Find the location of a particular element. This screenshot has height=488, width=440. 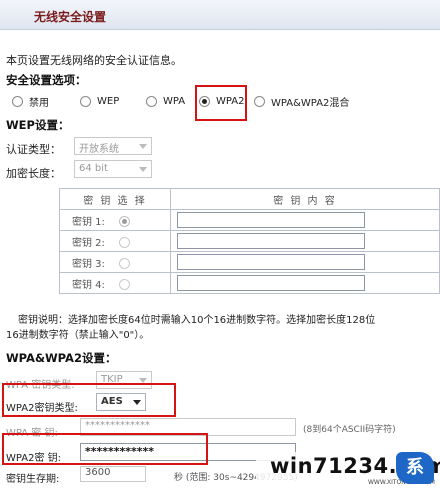

table-row: 密钥 3: is located at coordinates (249, 262).